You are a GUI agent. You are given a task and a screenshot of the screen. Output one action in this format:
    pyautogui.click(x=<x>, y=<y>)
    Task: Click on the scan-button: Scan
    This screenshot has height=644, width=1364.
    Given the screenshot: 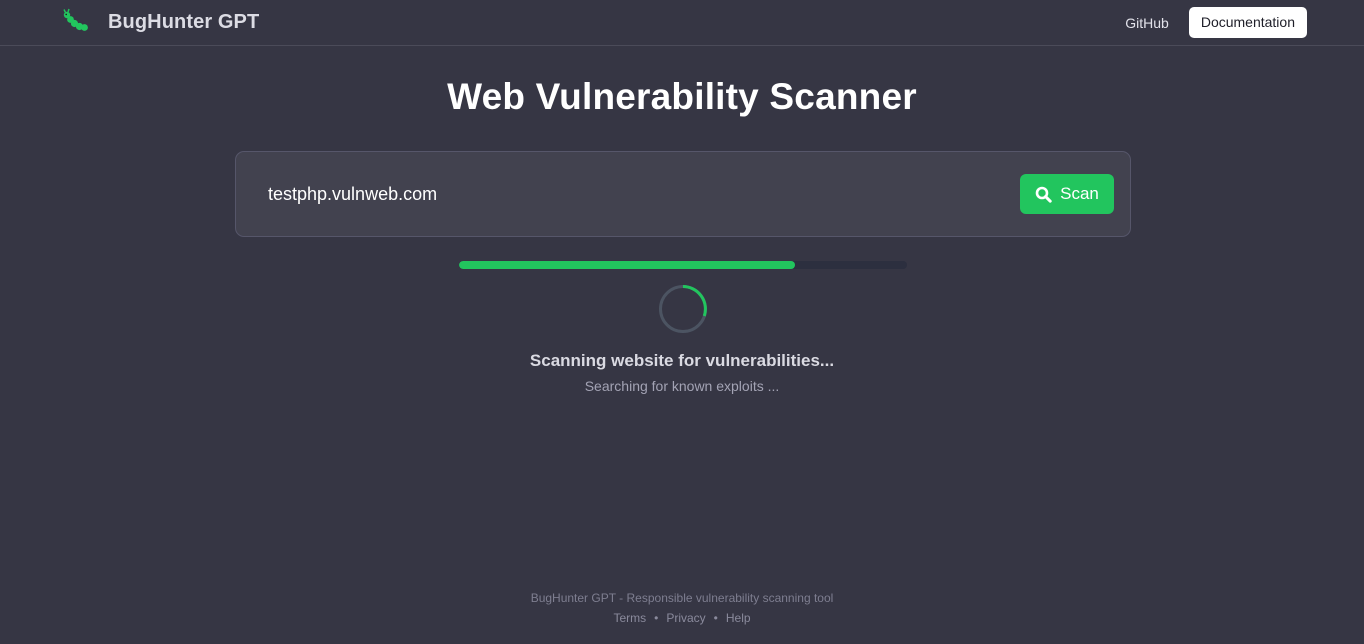 What is the action you would take?
    pyautogui.click(x=1067, y=194)
    